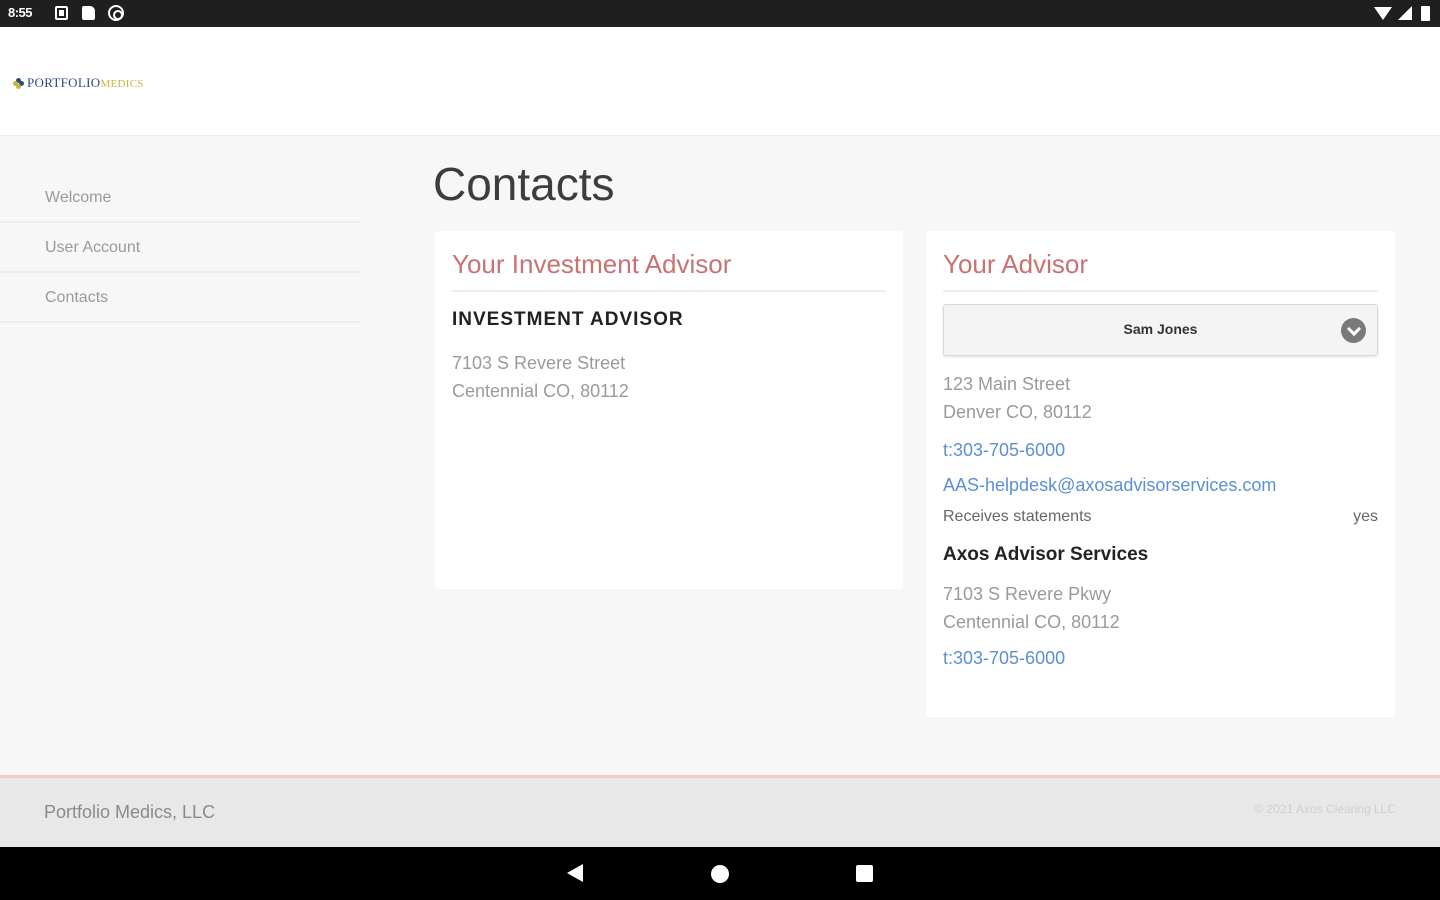 This screenshot has width=1440, height=900. I want to click on page-title: Contacts, so click(524, 184).